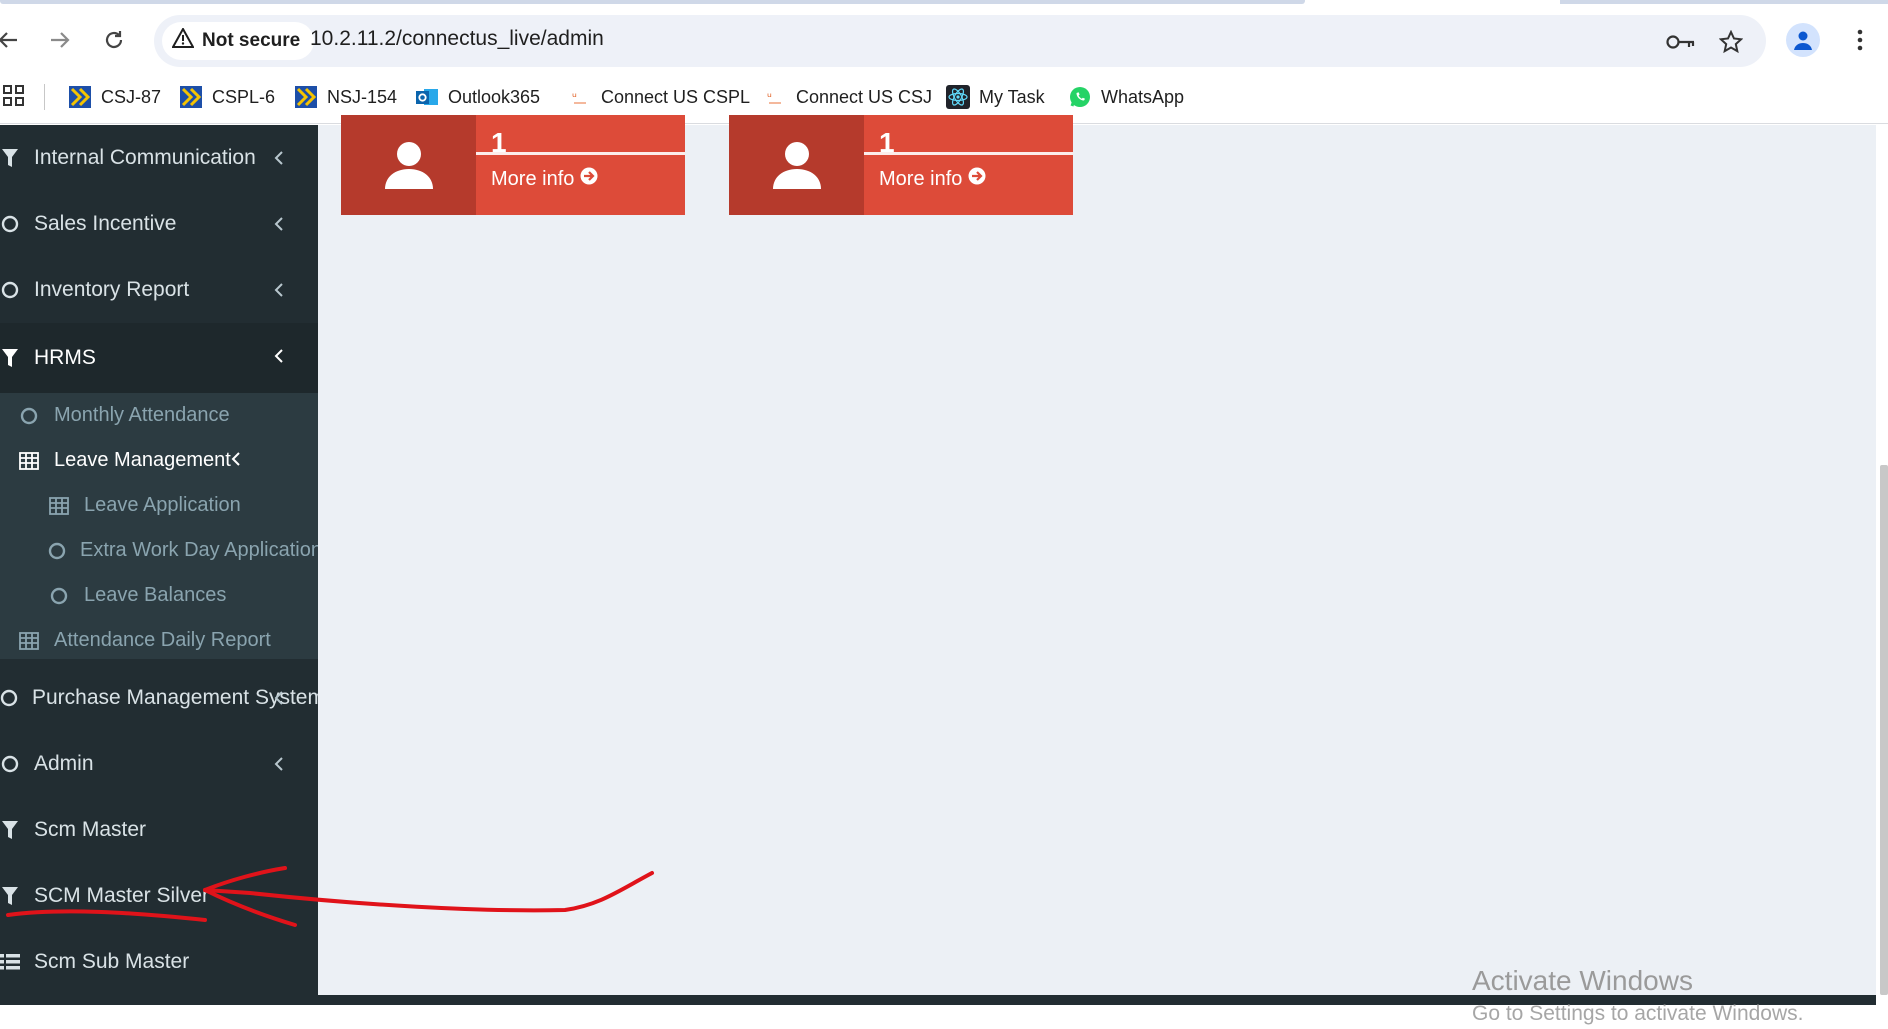 The height and width of the screenshot is (1029, 1888). I want to click on forward-icon, so click(60, 40).